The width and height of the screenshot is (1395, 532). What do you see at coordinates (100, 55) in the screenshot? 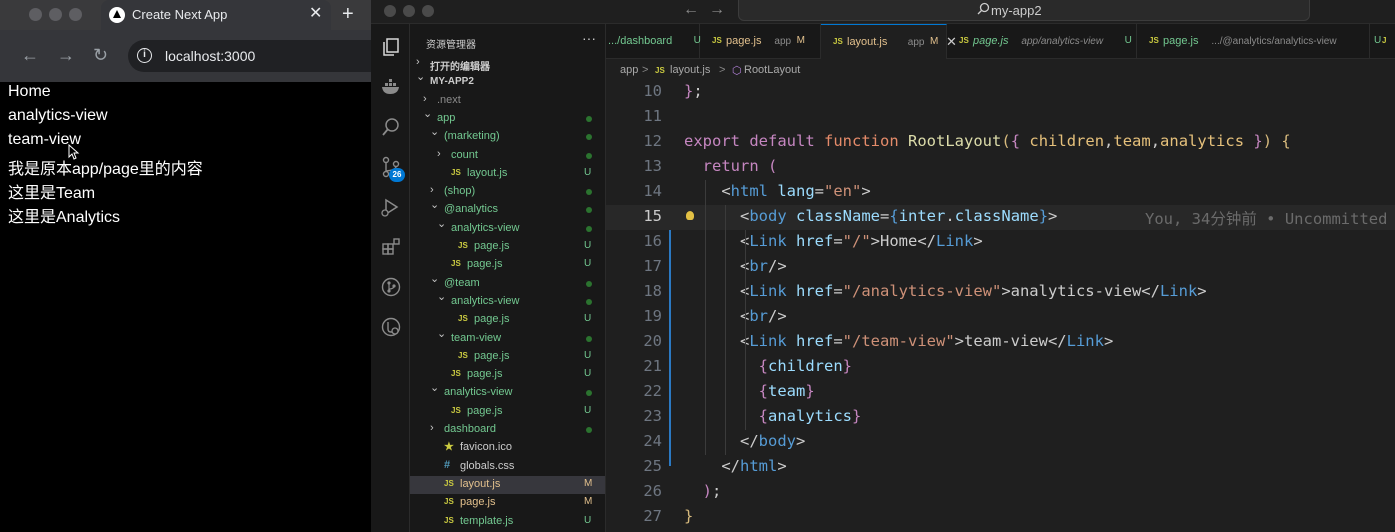
I see `reload-button: ↻` at bounding box center [100, 55].